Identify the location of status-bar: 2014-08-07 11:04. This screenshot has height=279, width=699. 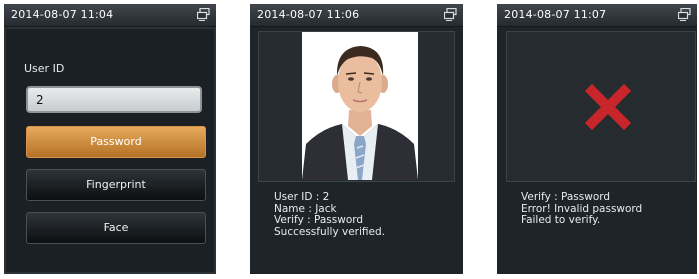
(110, 15).